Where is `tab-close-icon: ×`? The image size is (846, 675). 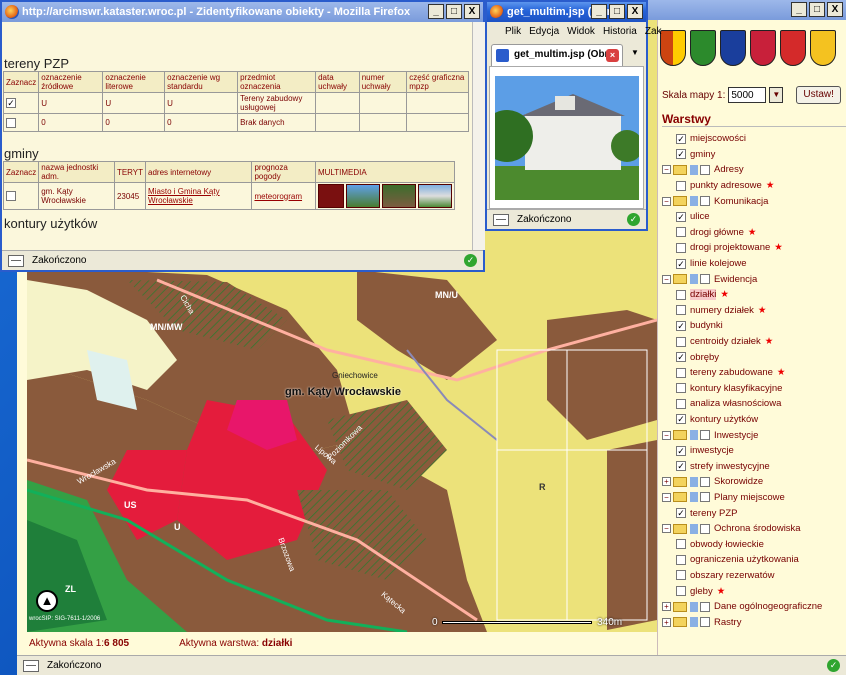 tab-close-icon: × is located at coordinates (612, 55).